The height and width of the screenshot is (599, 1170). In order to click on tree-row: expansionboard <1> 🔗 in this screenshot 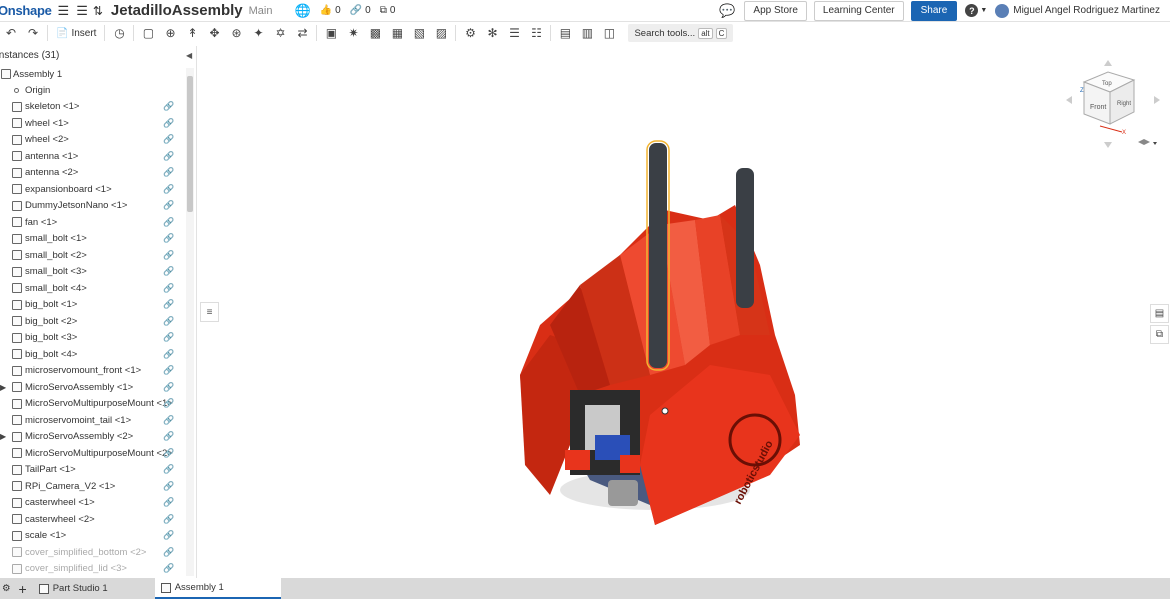, I will do `click(93, 189)`.